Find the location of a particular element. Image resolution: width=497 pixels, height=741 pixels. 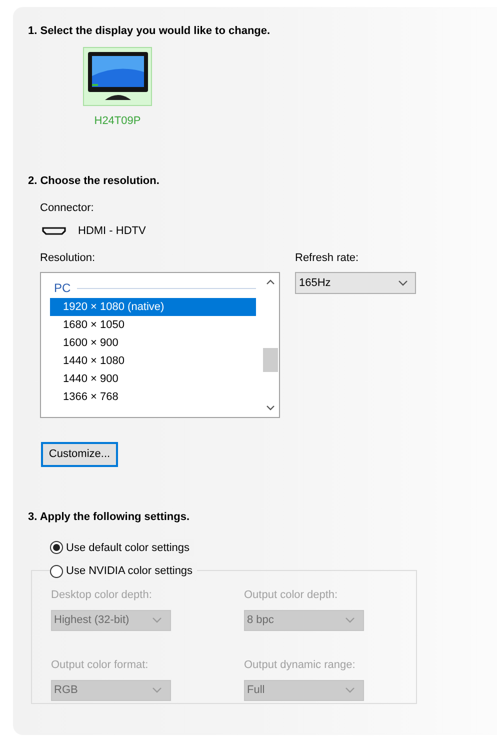

field-label: Desktop color depth: is located at coordinates (102, 595).